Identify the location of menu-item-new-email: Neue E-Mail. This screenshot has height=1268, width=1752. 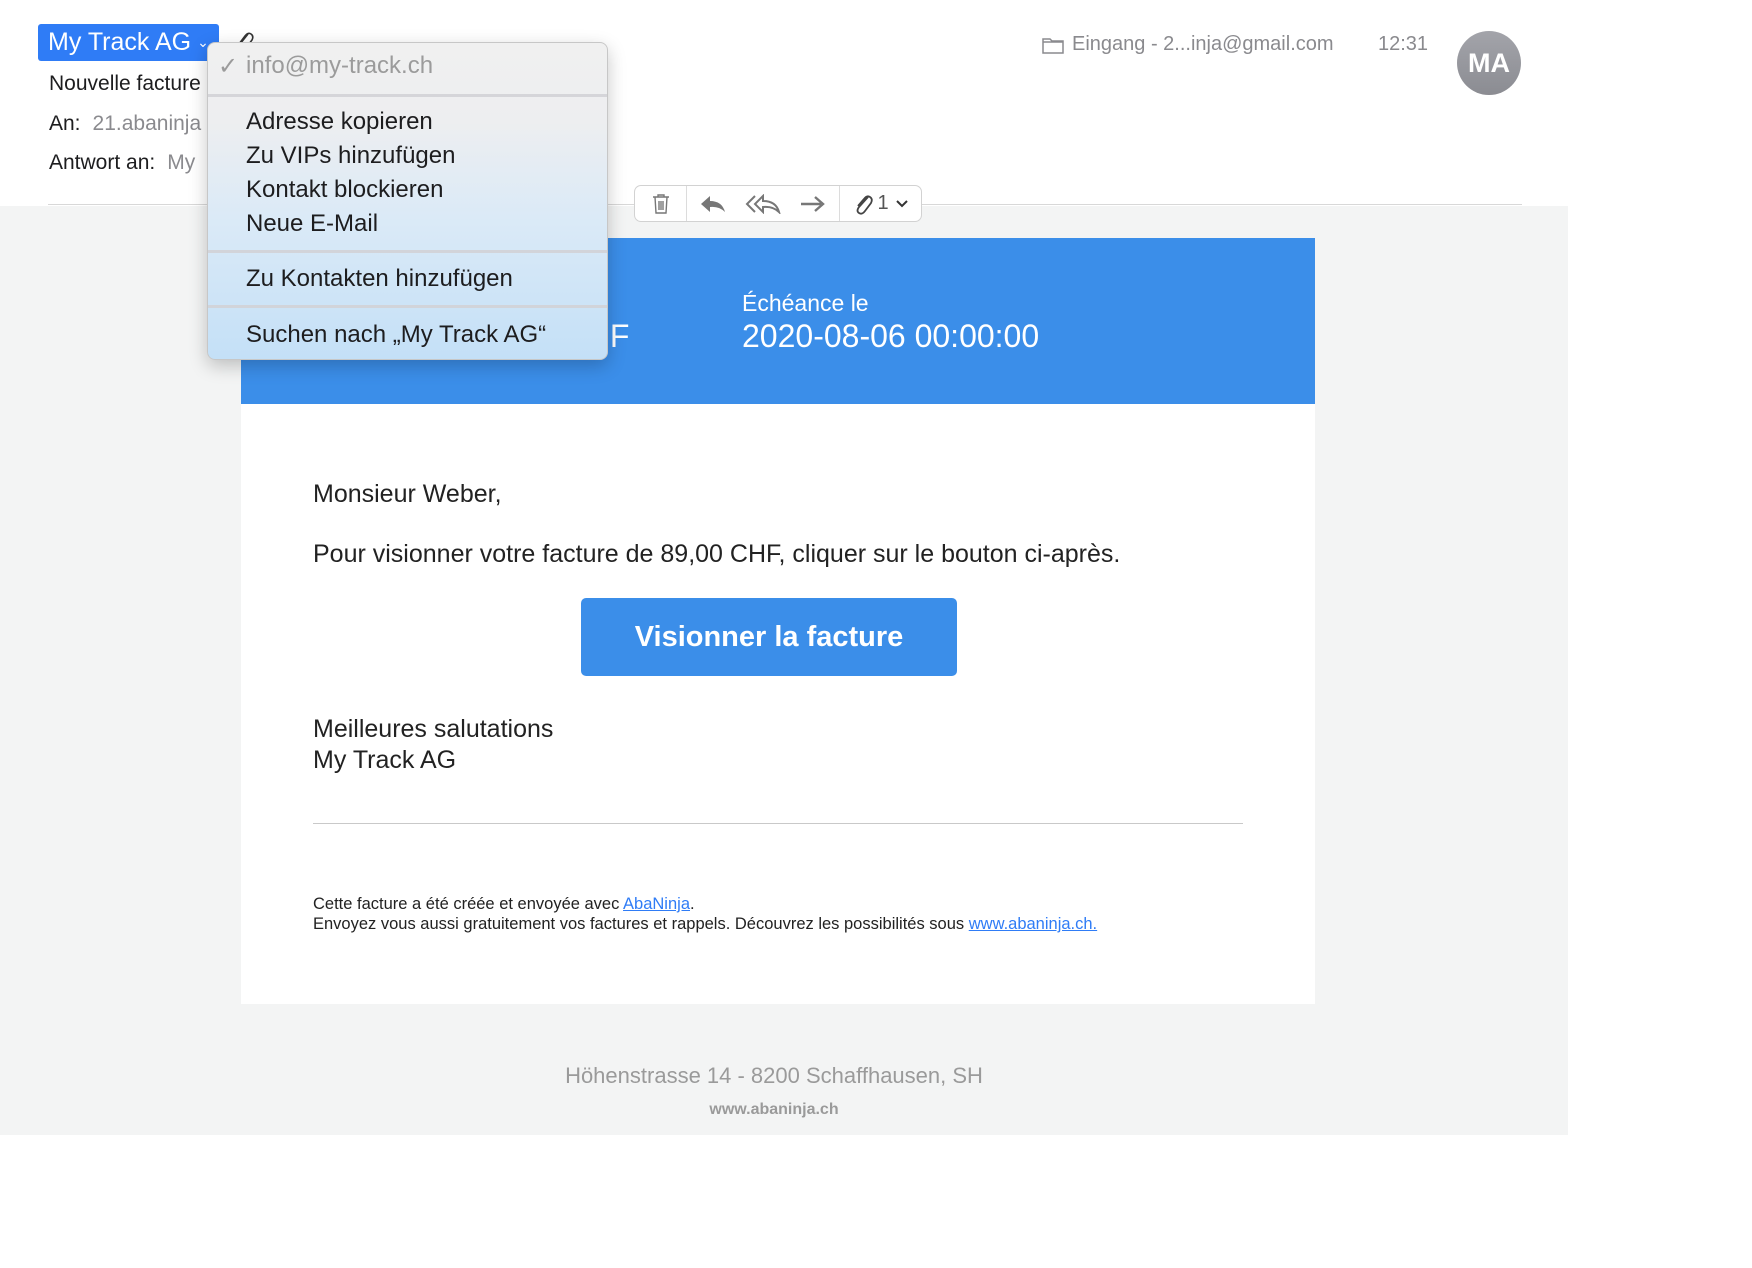
(312, 224).